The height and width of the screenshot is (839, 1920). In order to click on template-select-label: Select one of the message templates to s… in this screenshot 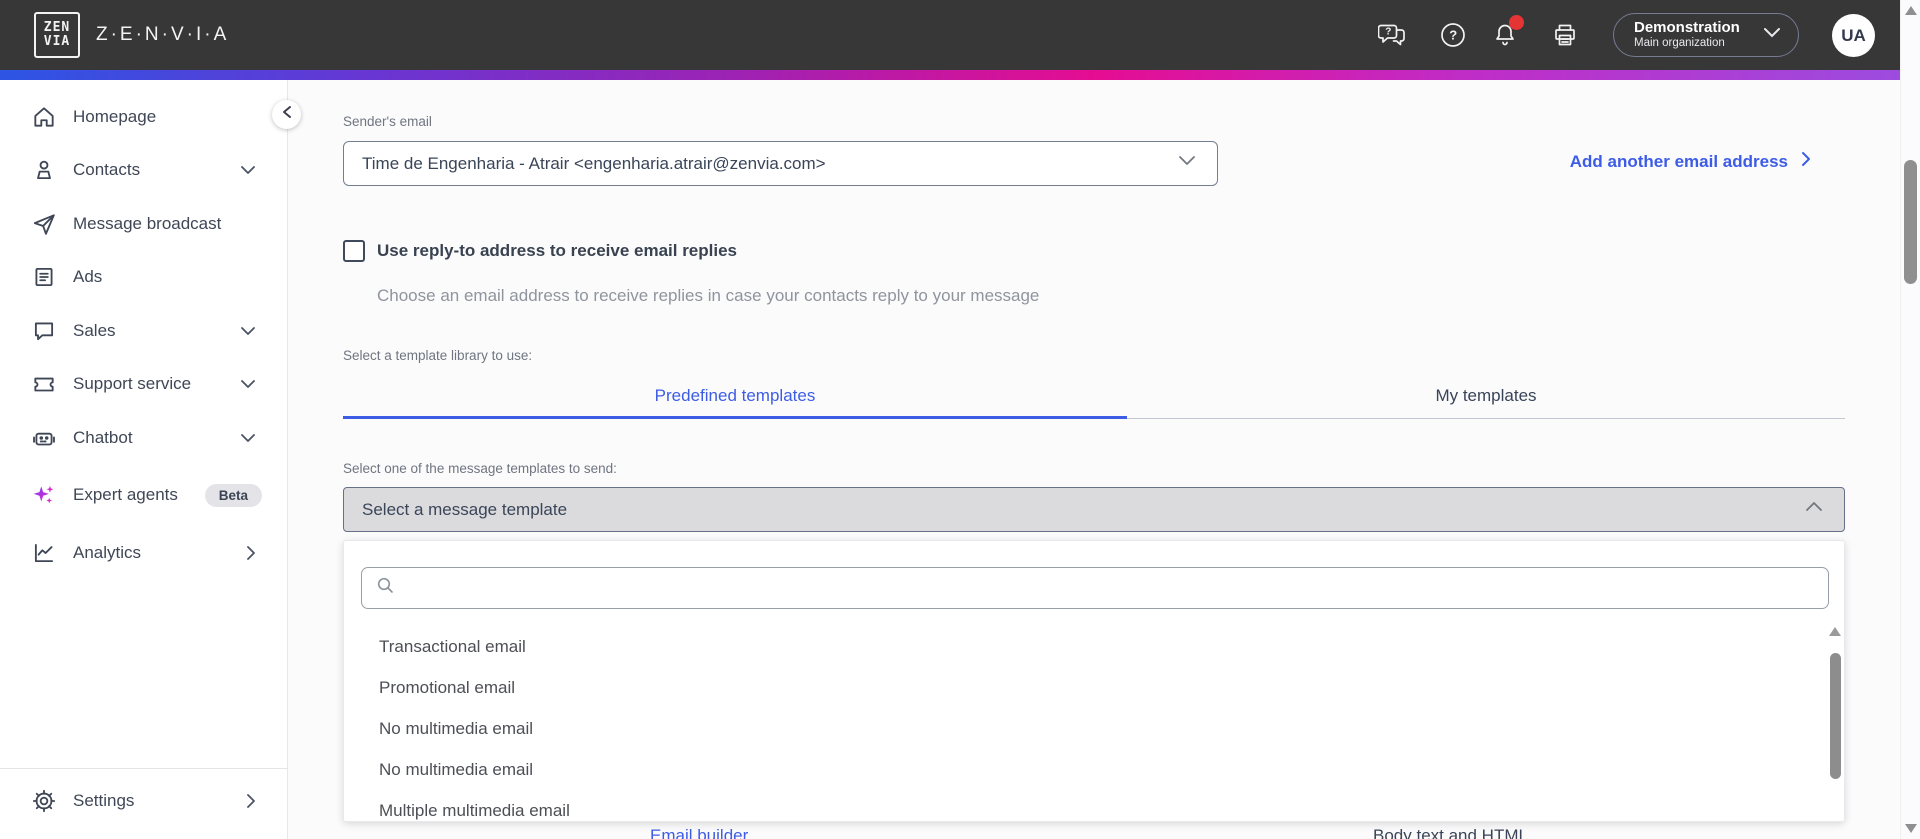, I will do `click(480, 468)`.